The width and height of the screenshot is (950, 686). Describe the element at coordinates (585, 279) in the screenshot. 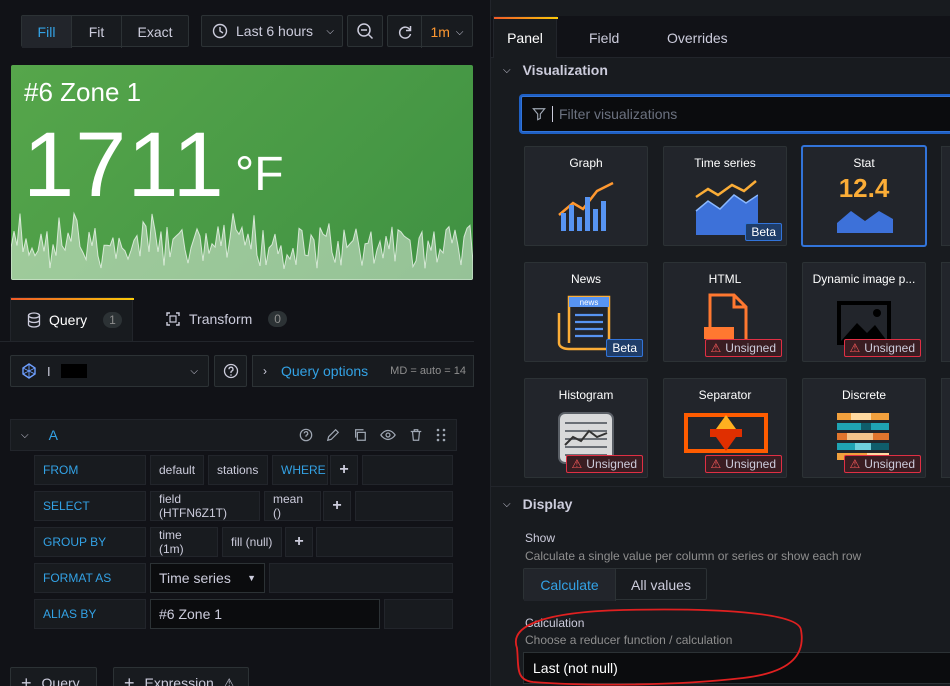

I see `viz-card-title: News` at that location.